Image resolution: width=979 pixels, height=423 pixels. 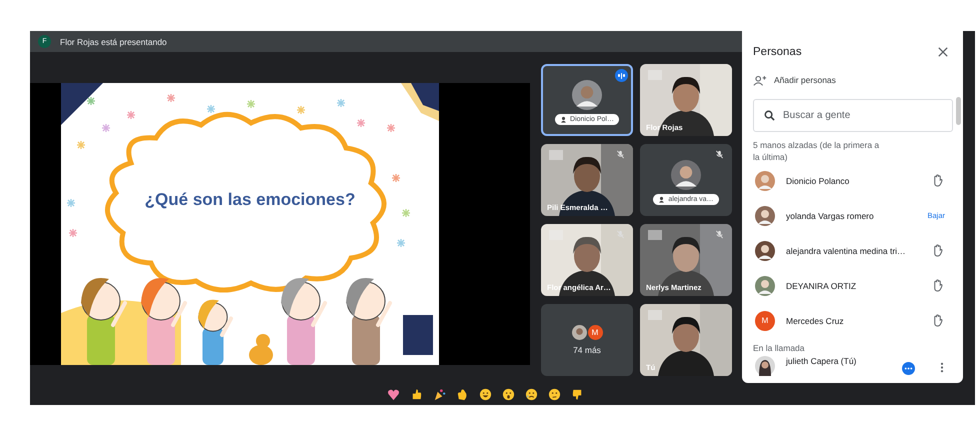 What do you see at coordinates (439, 394) in the screenshot?
I see `party-popper-icon` at bounding box center [439, 394].